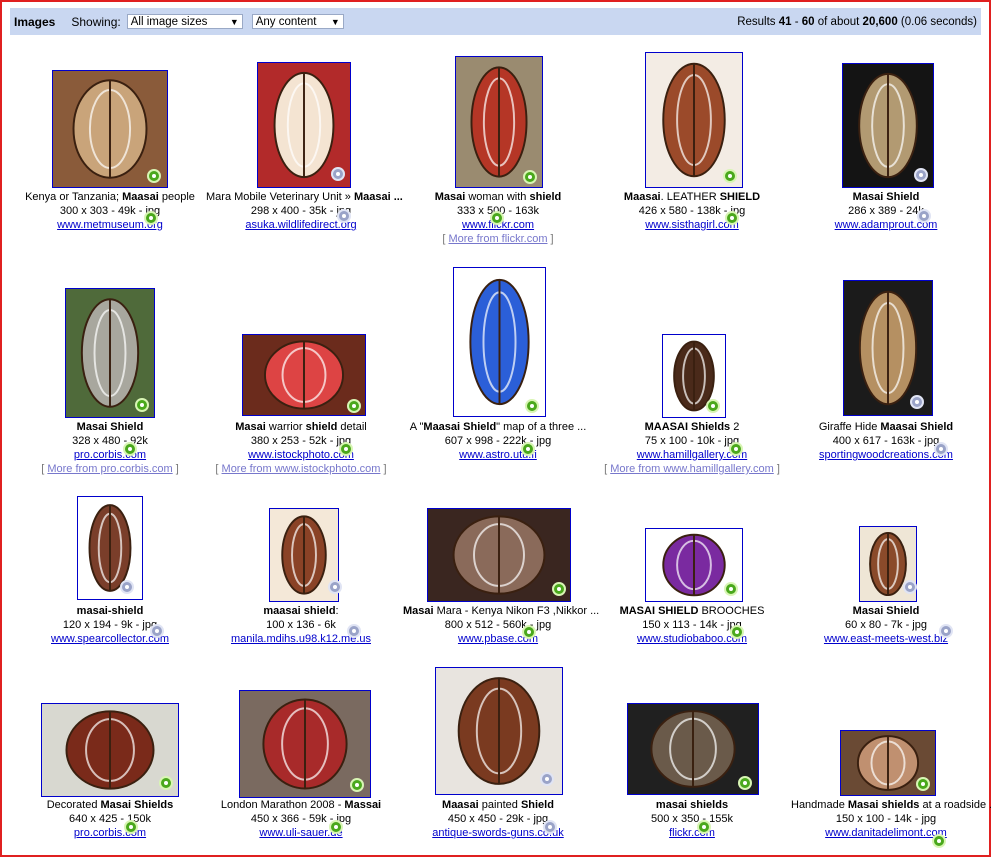  Describe the element at coordinates (796, 21) in the screenshot. I see `results-dash: -` at that location.